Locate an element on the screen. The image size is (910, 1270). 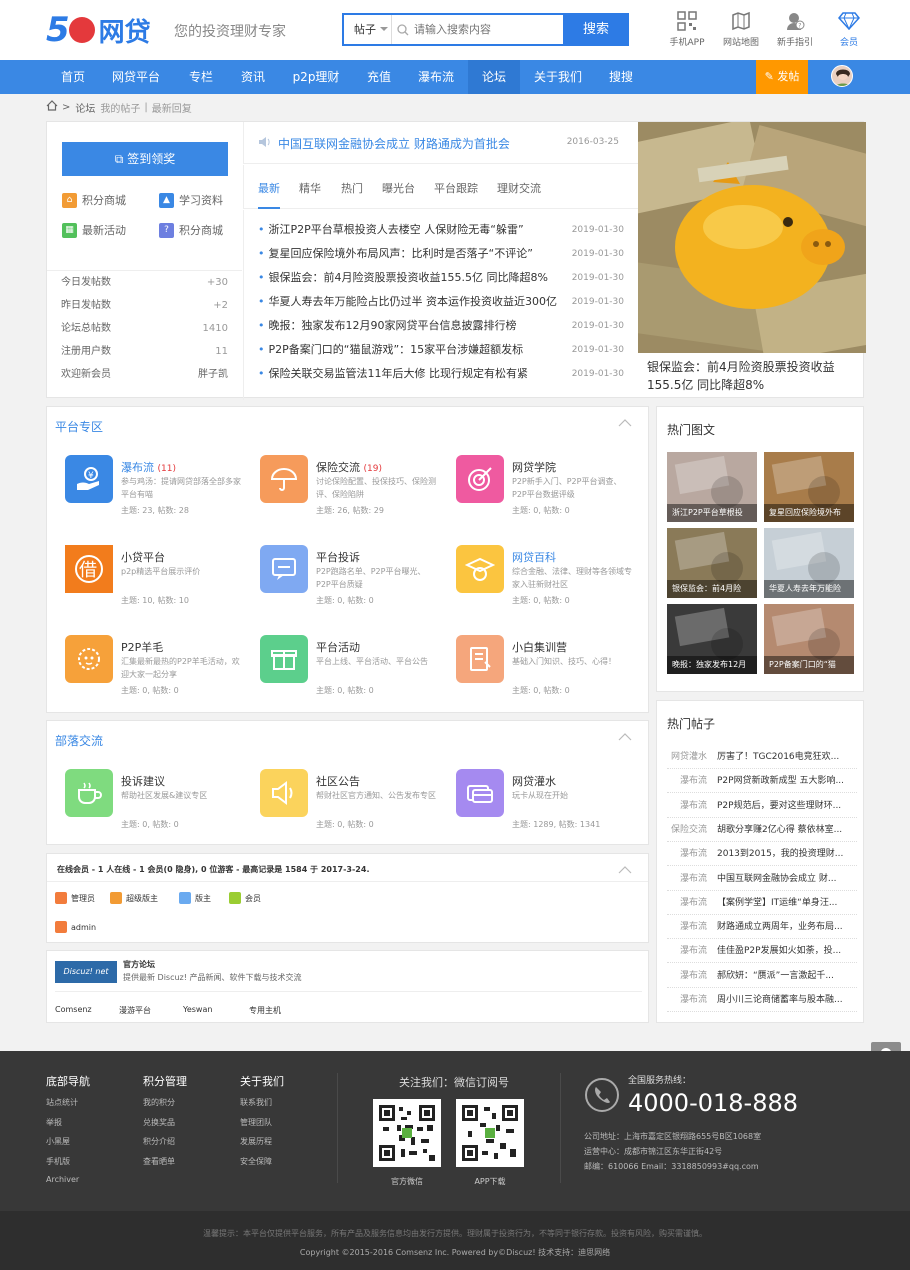
forum-card: 小白集训营 基础入门知识、技巧、心得！ 主题: 0, 帖数: 0 is located at coordinates (546, 675).